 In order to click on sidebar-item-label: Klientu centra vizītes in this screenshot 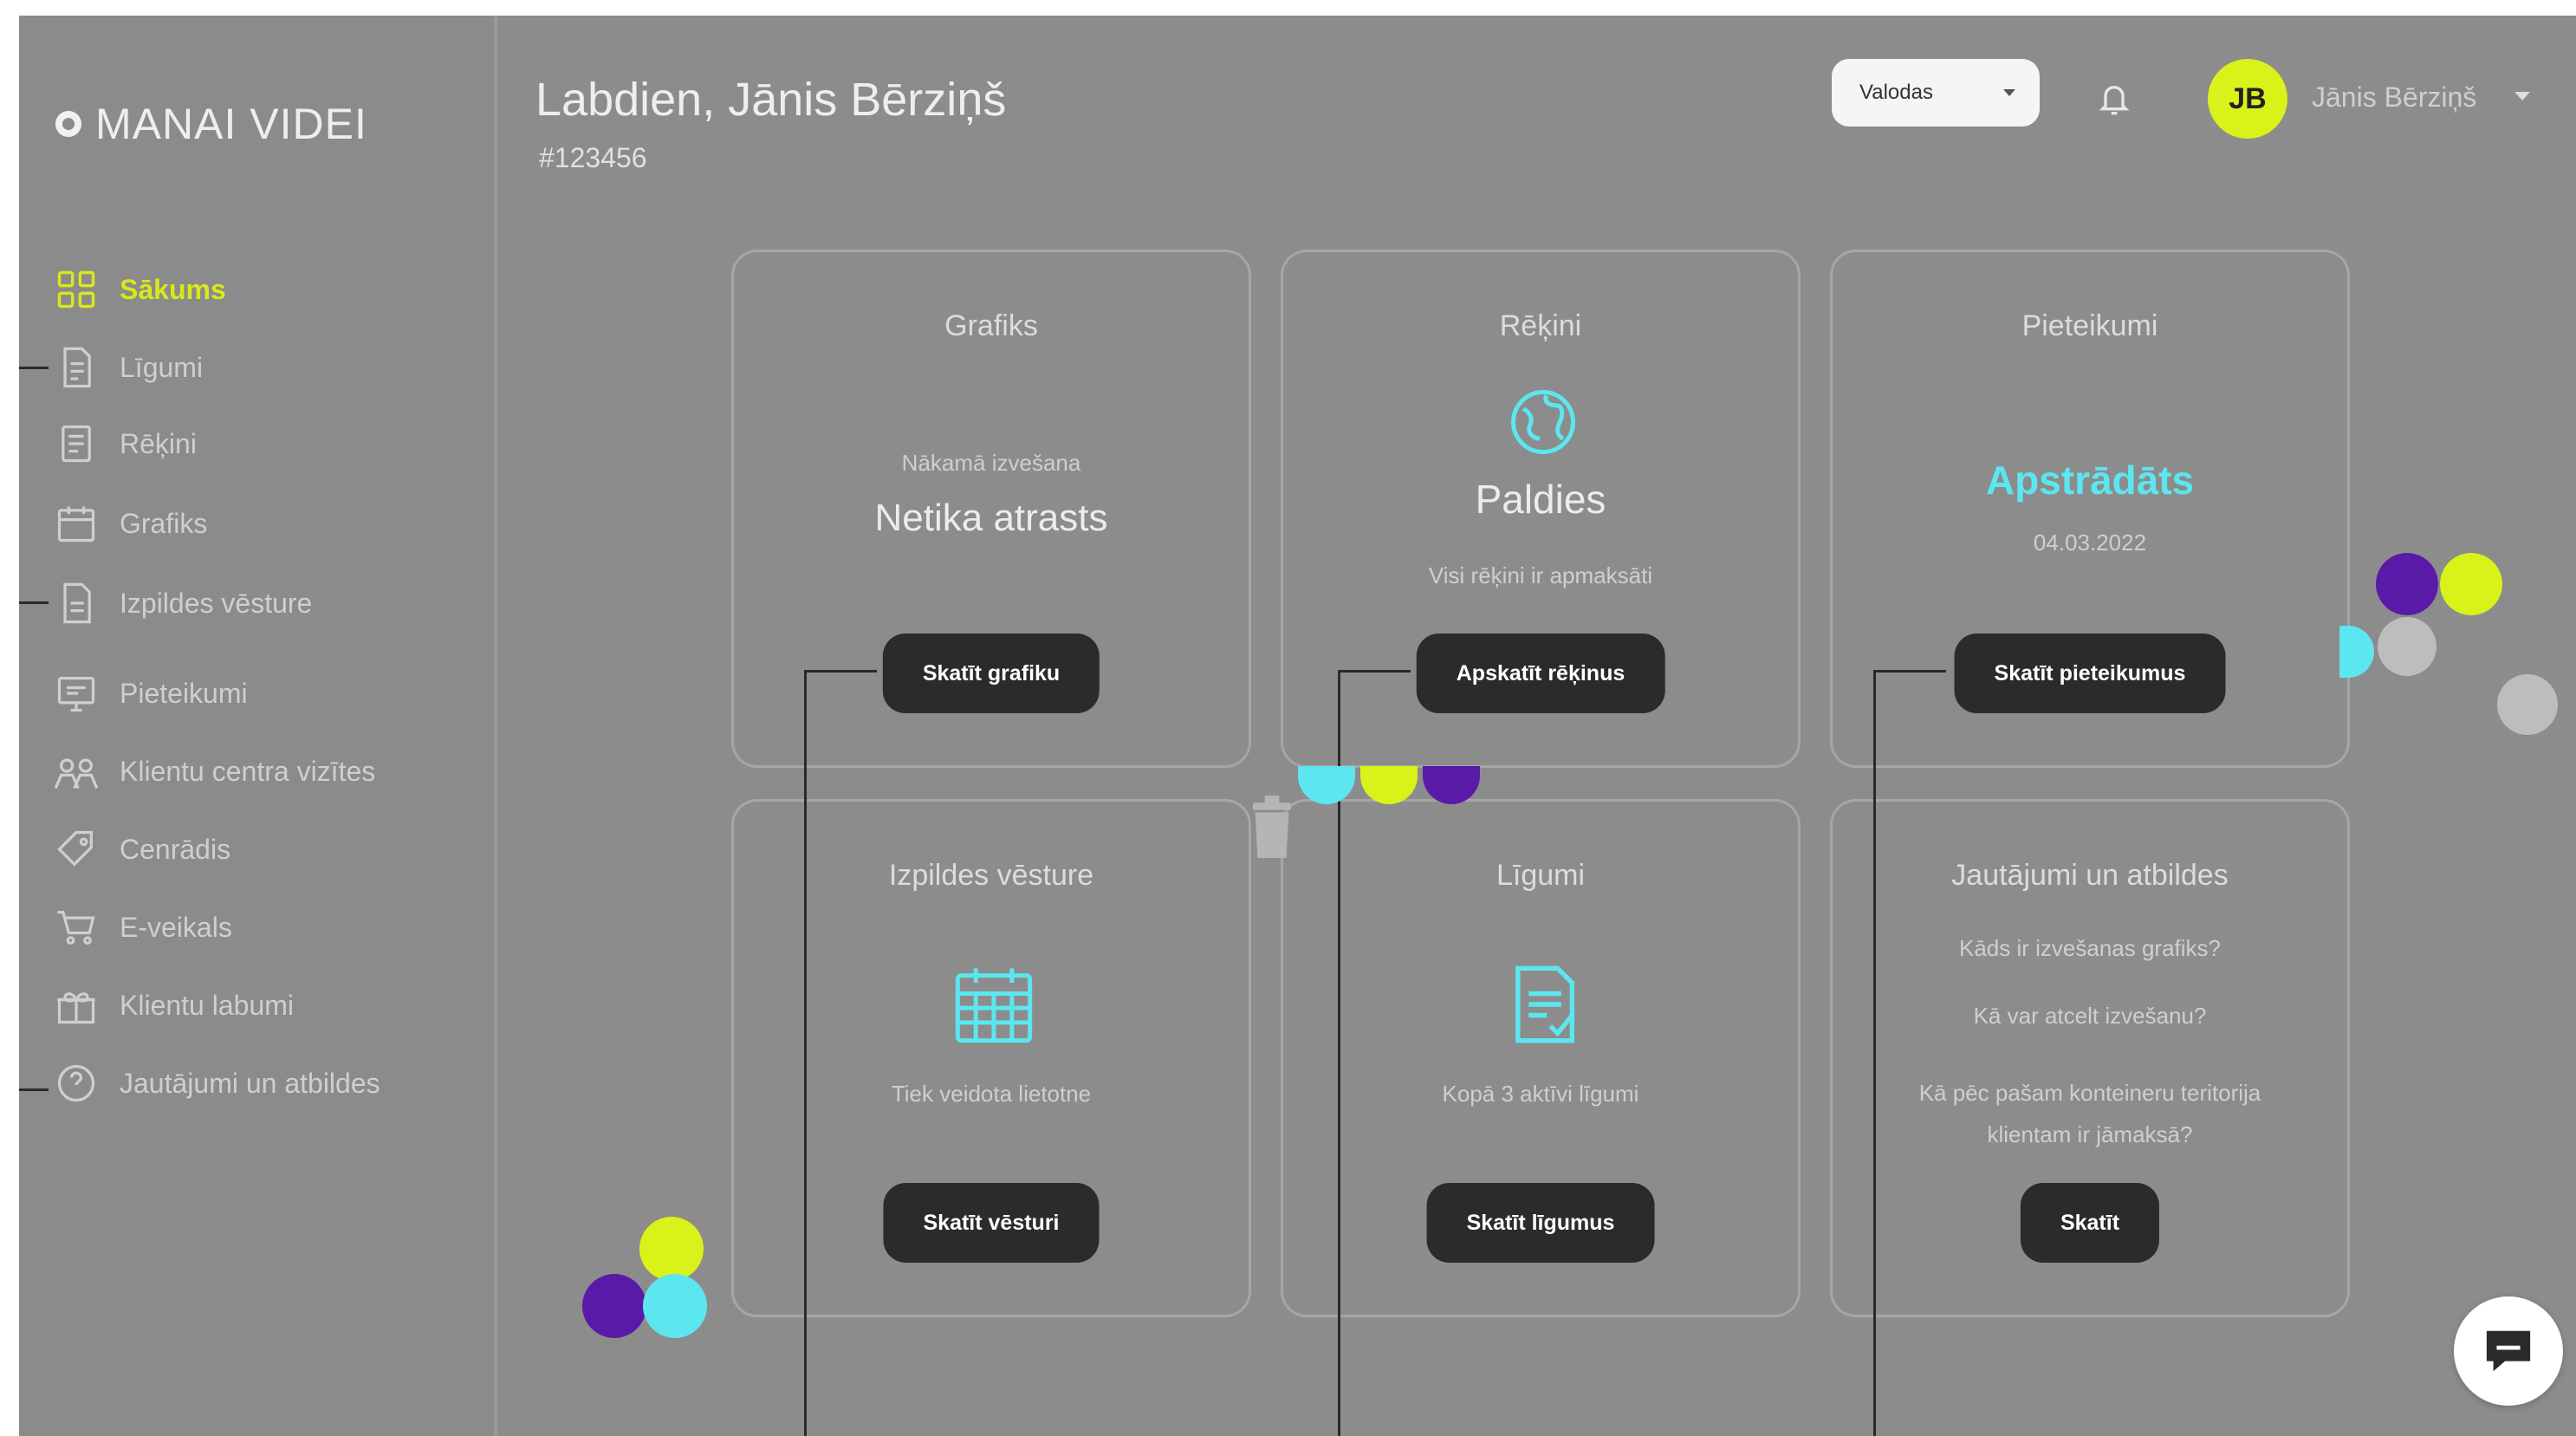, I will do `click(248, 771)`.